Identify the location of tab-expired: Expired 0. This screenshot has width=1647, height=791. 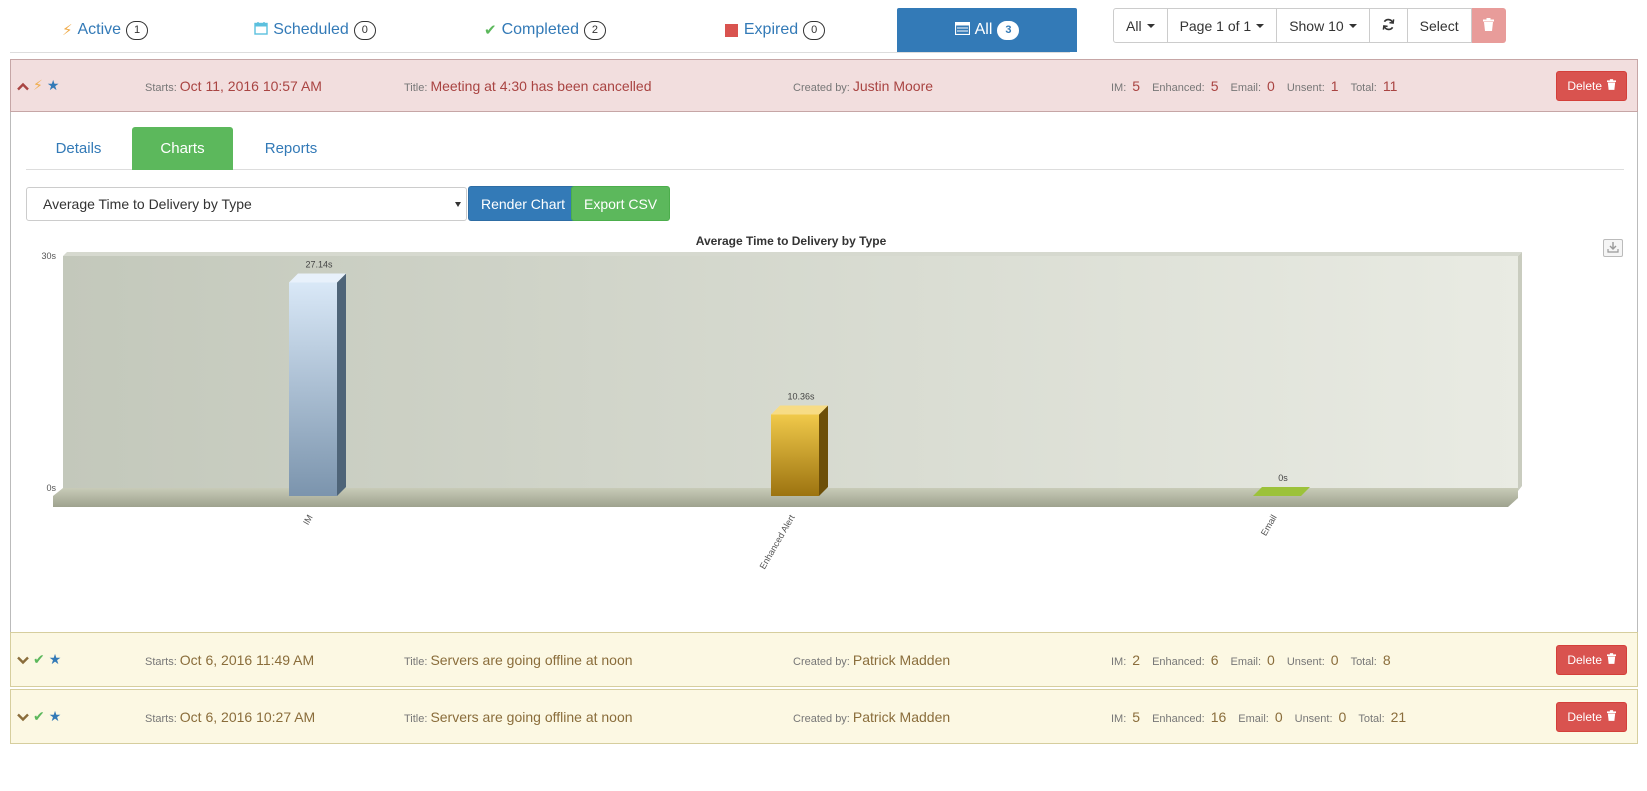
(775, 30).